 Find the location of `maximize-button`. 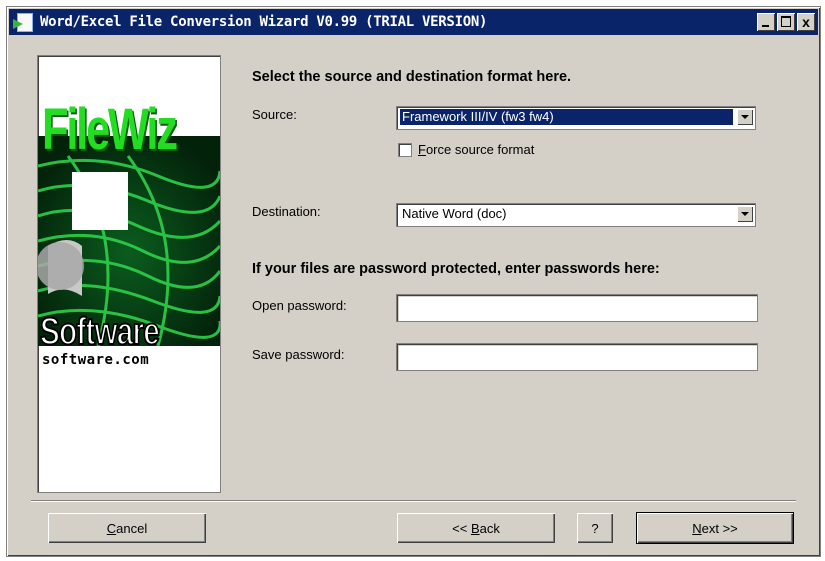

maximize-button is located at coordinates (786, 22).